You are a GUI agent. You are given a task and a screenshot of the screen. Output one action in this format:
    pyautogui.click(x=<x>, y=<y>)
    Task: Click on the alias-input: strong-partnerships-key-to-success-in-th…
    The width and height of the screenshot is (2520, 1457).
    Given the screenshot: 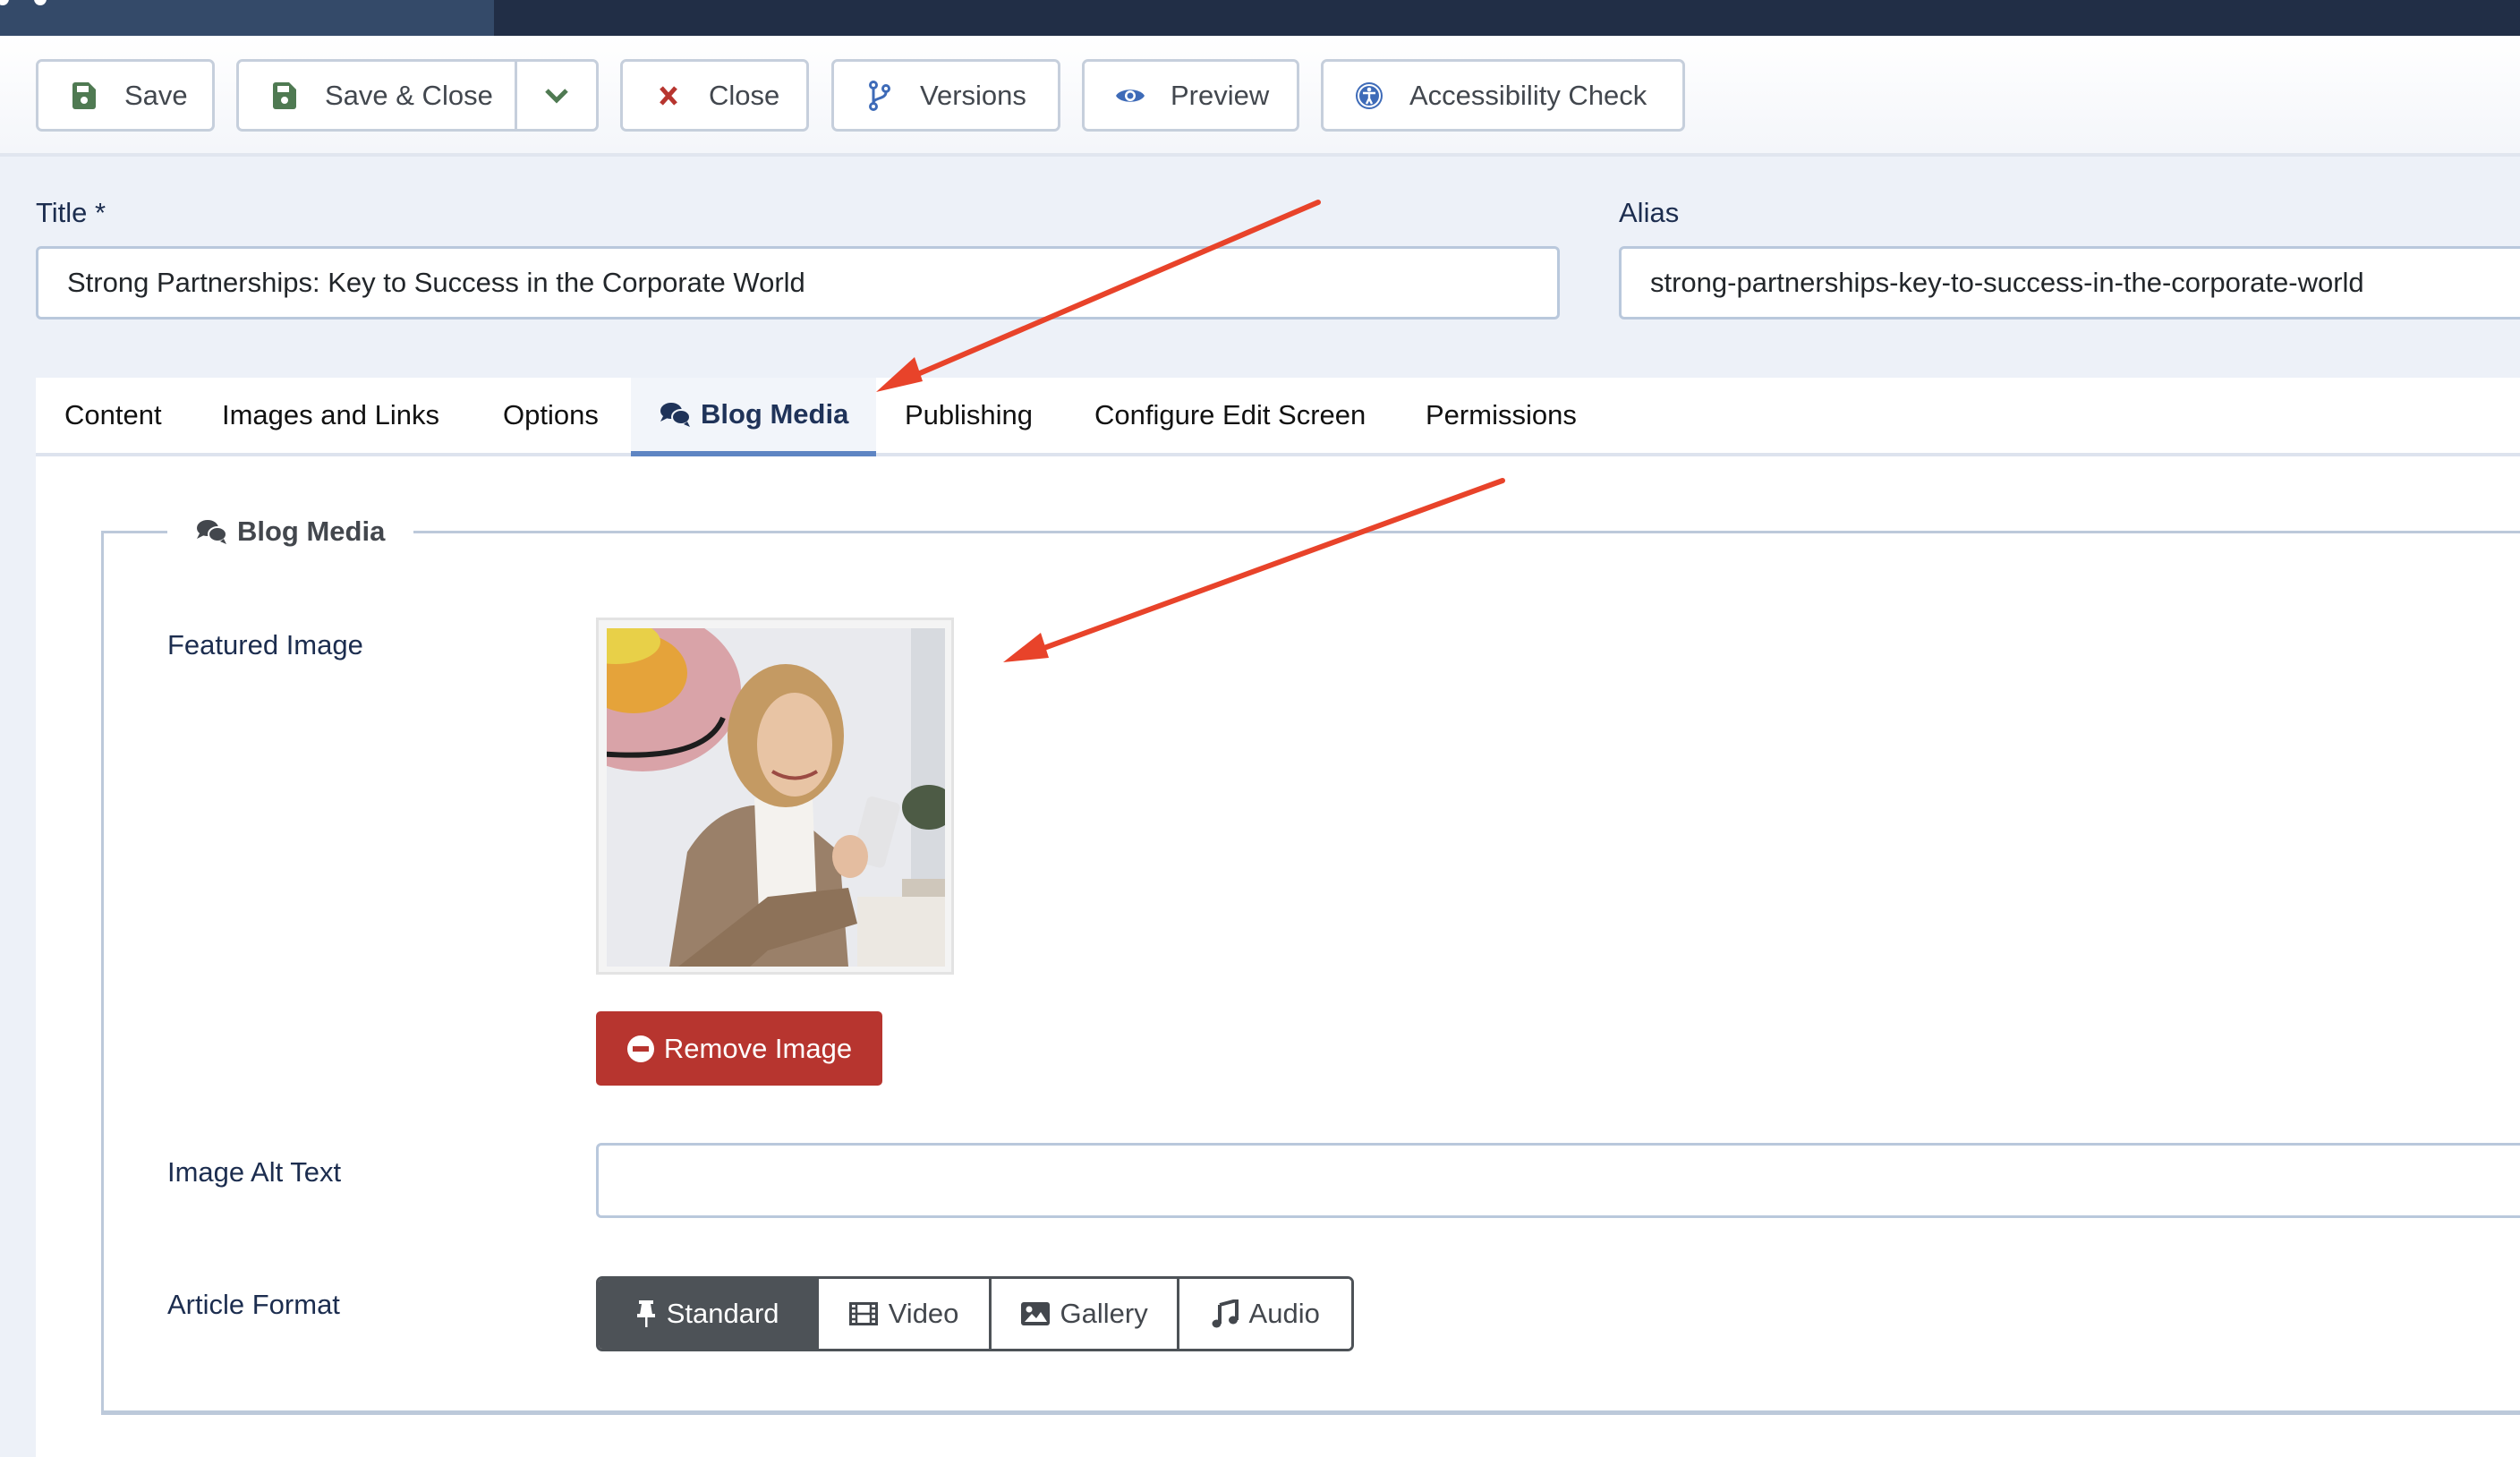 What is the action you would take?
    pyautogui.click(x=2069, y=283)
    